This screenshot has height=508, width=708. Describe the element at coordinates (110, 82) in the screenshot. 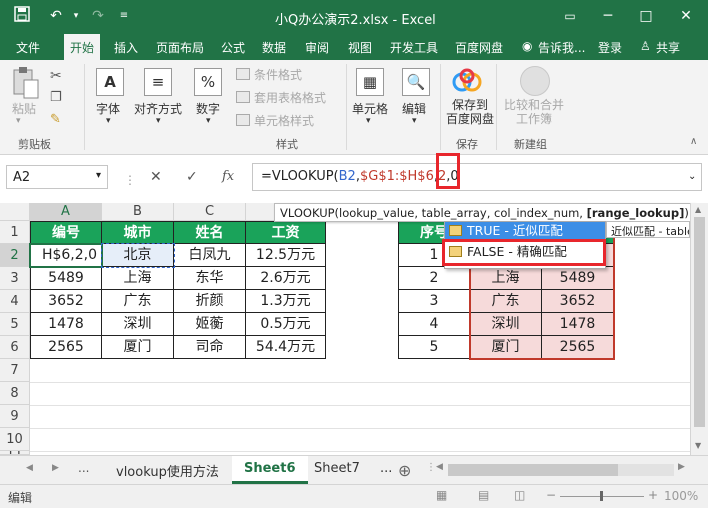

I see `font-icon: A` at that location.